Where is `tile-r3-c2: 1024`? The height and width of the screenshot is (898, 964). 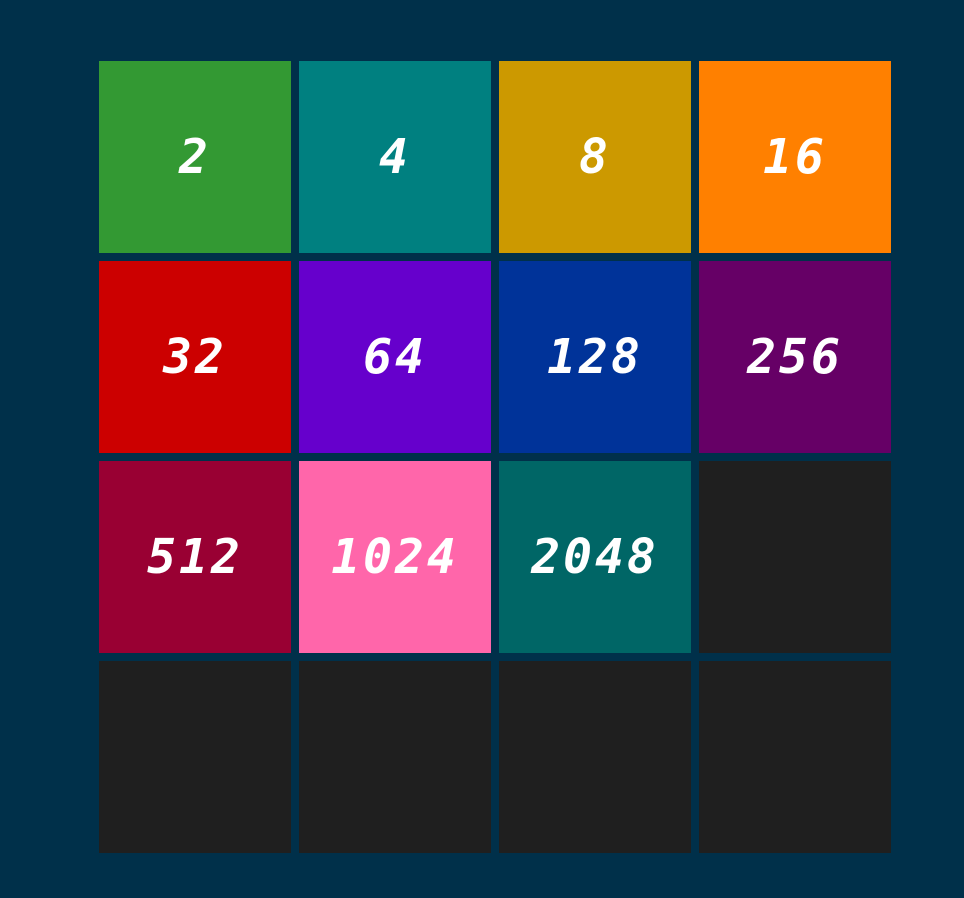 tile-r3-c2: 1024 is located at coordinates (395, 557).